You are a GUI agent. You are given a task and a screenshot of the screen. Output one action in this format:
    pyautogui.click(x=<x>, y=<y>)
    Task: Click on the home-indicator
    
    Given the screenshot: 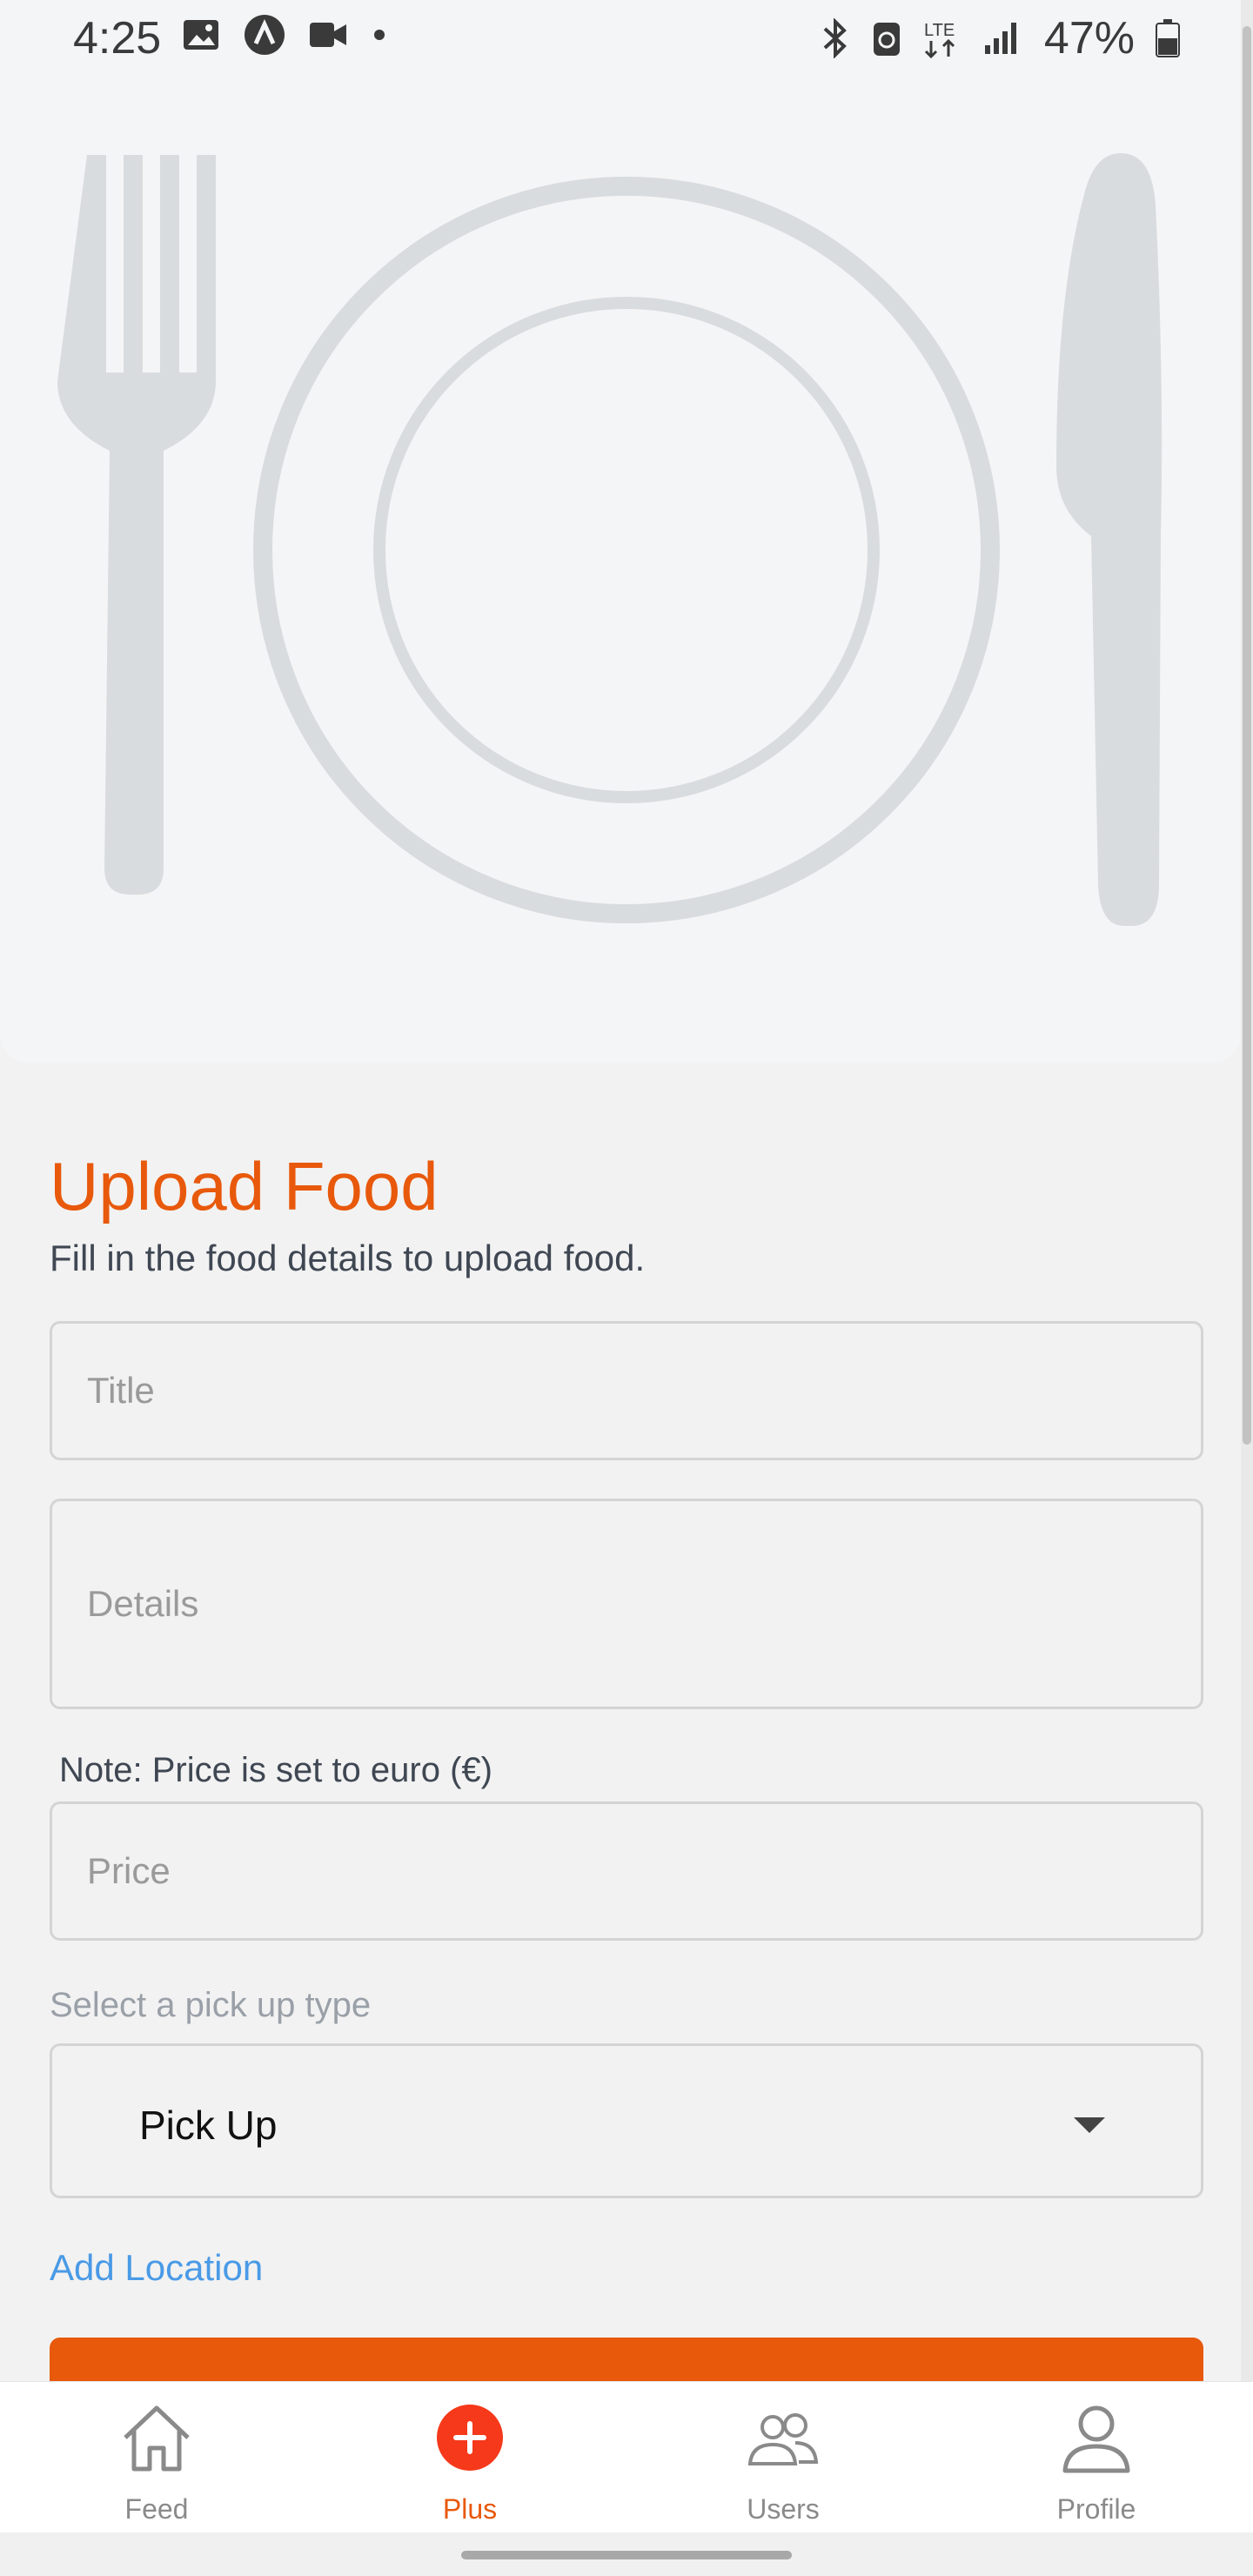 What is the action you would take?
    pyautogui.click(x=626, y=2555)
    